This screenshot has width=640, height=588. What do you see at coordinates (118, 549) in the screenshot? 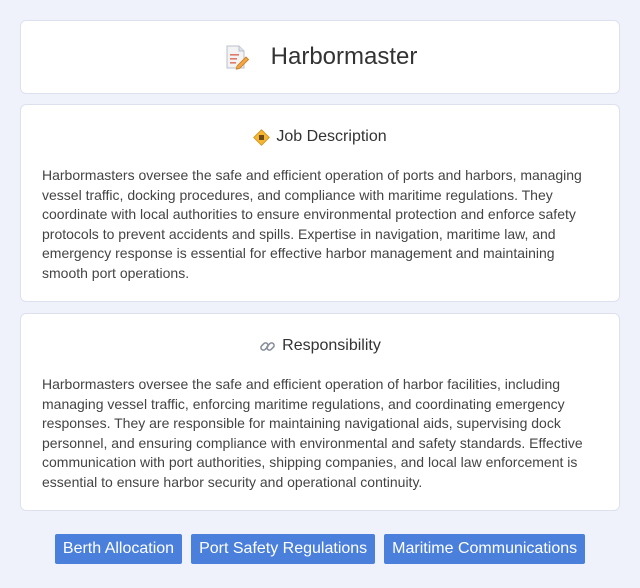
I see `tag-berth-allocation: Berth Allocation` at bounding box center [118, 549].